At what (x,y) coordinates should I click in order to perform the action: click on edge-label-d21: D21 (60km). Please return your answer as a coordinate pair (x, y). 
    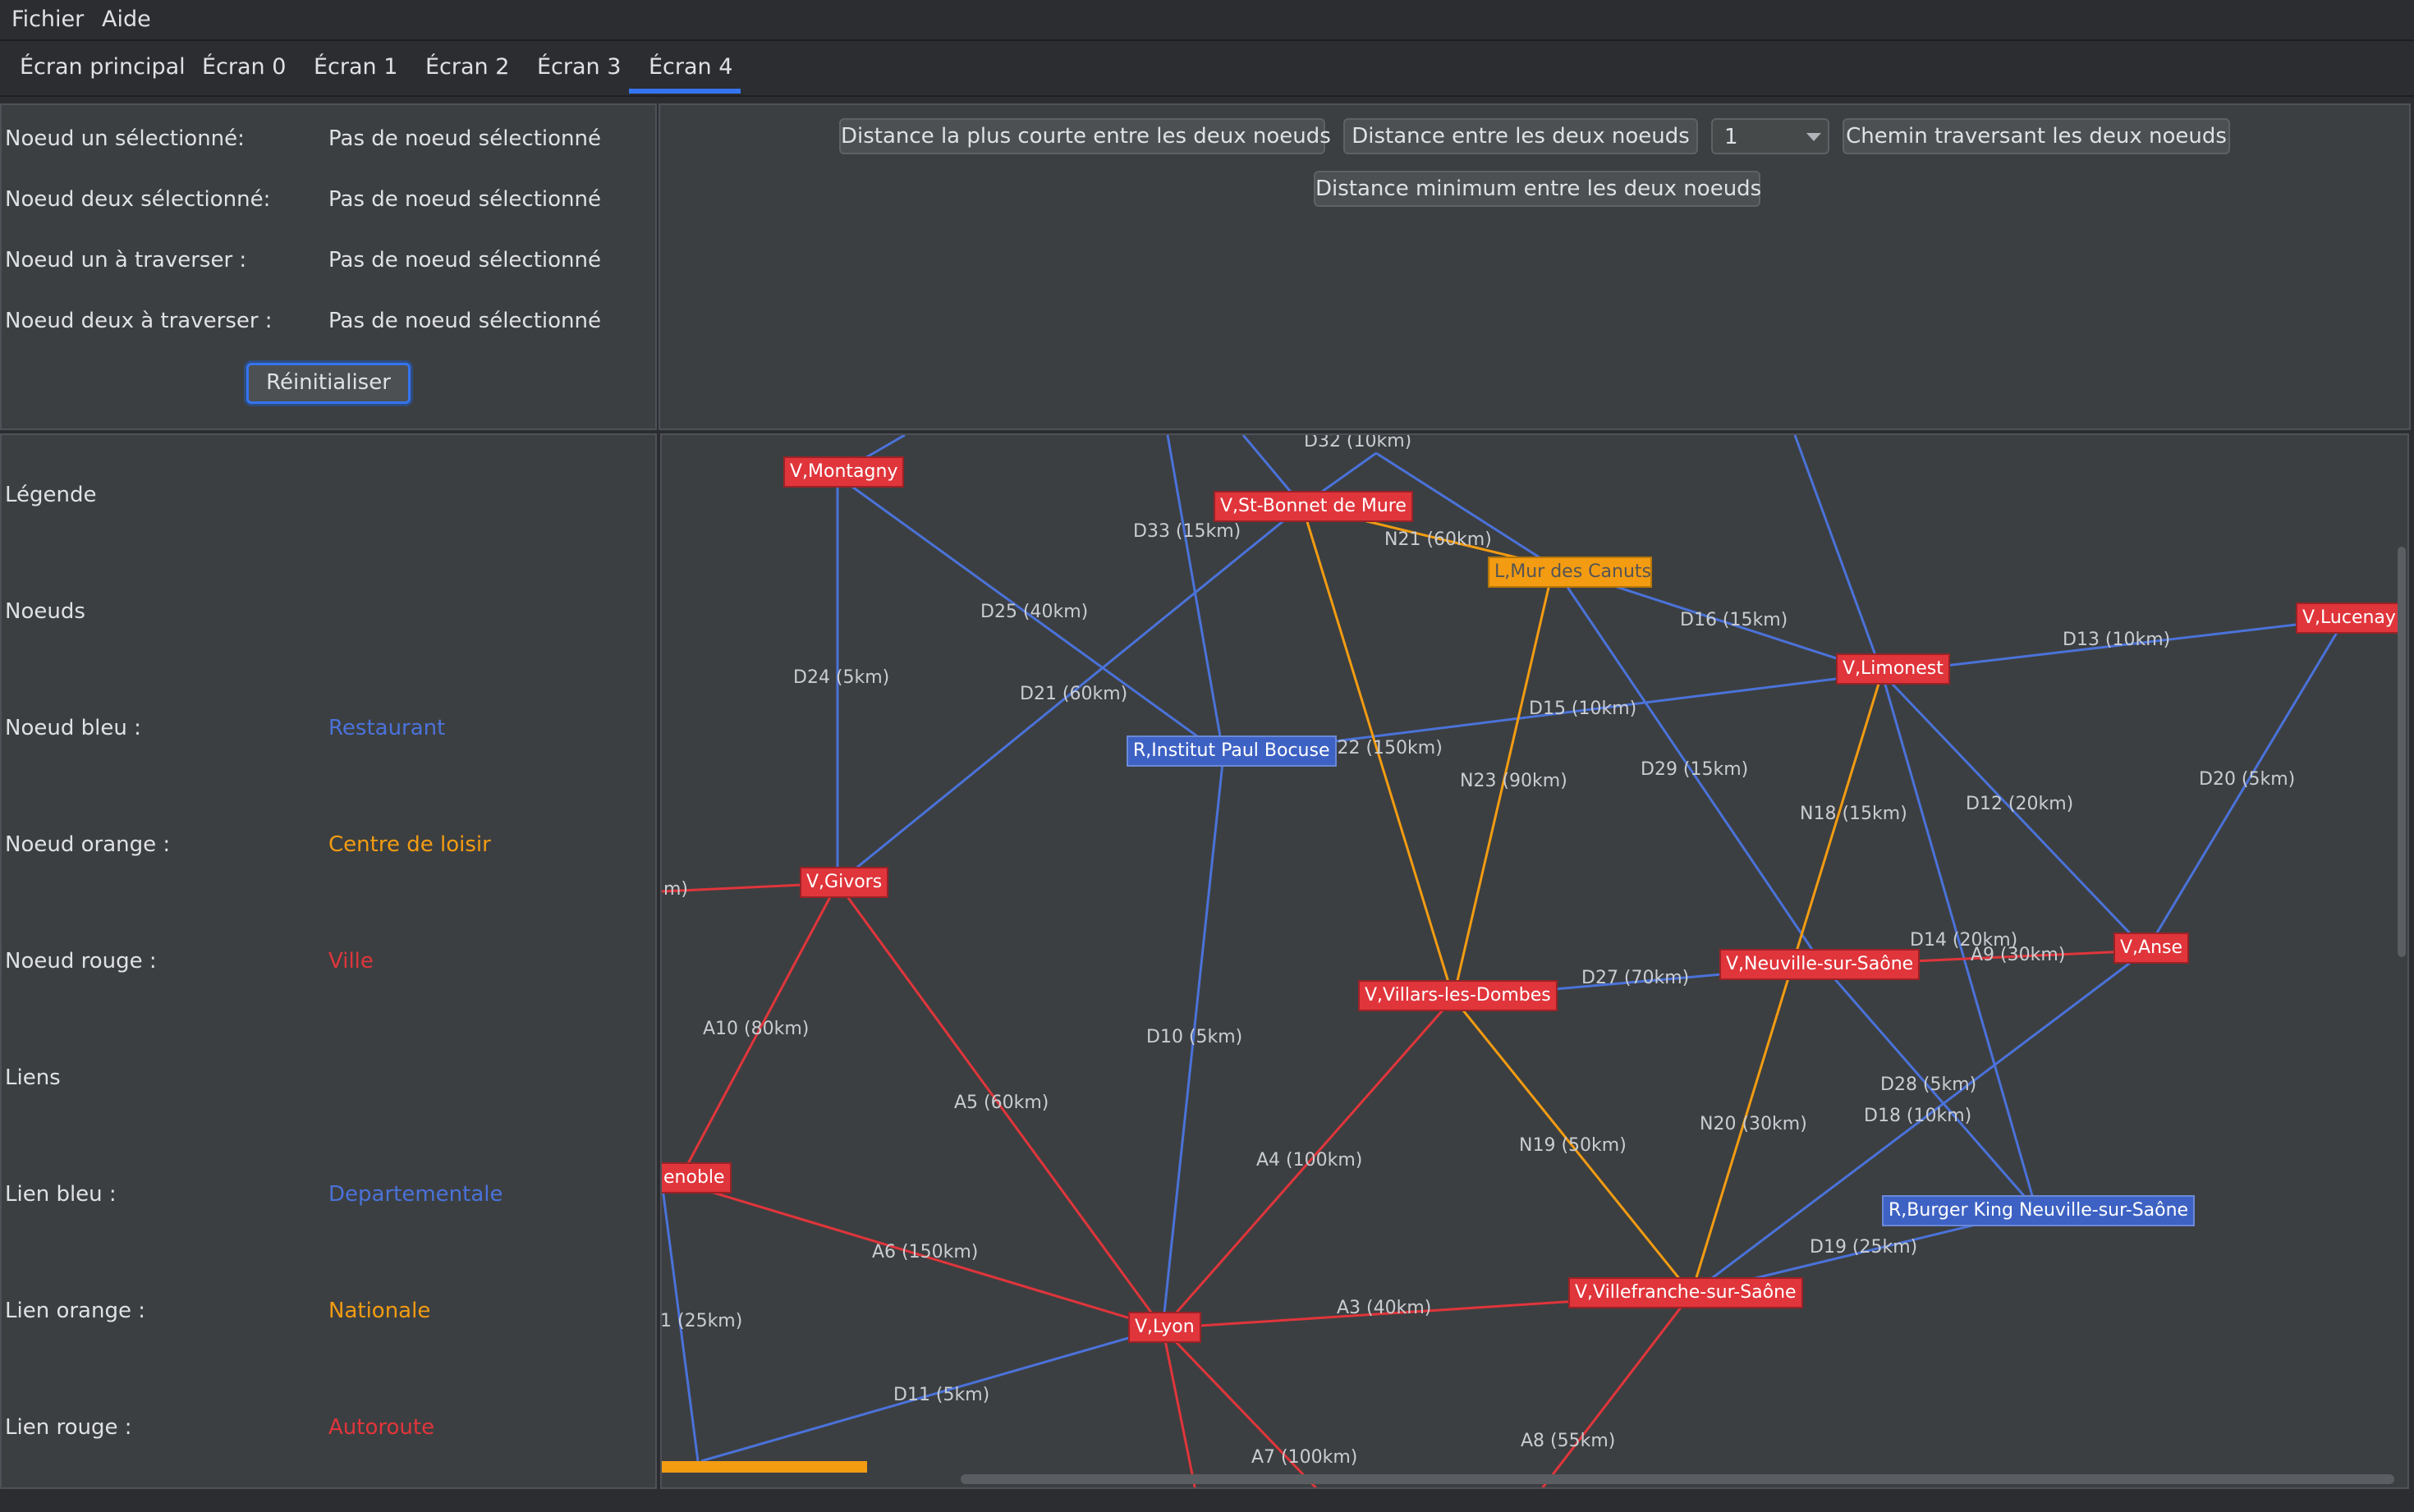
    Looking at the image, I should click on (1074, 694).